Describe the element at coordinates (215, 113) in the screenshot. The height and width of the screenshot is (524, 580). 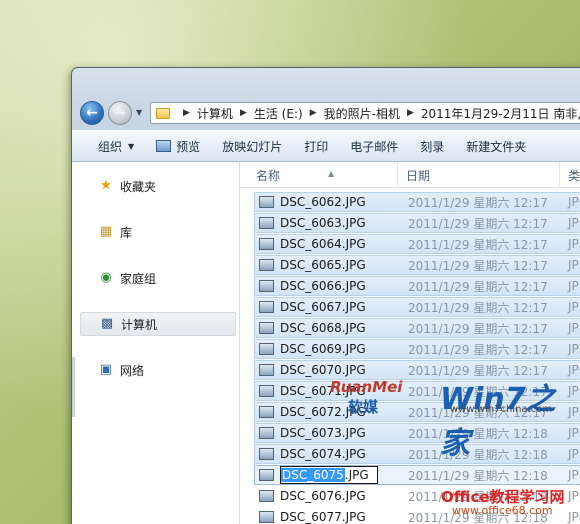
I see `breadcrumb-computer: 计算机` at that location.